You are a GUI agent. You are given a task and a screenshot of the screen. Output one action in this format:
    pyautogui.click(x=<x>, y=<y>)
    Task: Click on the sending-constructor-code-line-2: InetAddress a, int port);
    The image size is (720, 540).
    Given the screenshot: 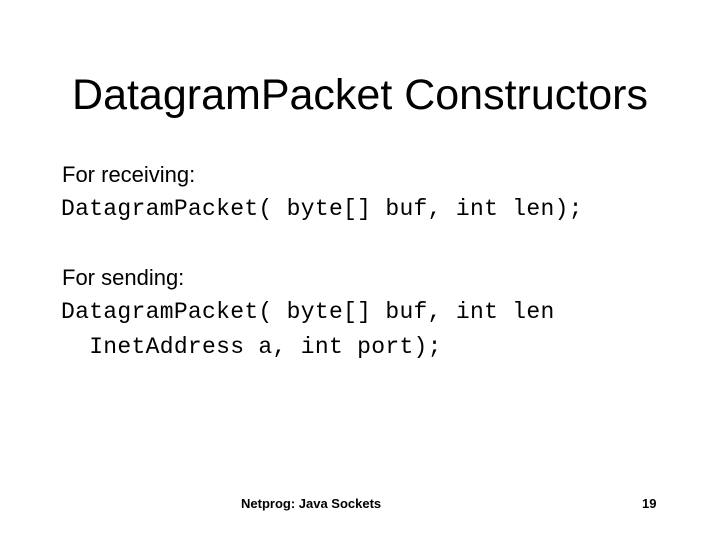 What is the action you would take?
    pyautogui.click(x=251, y=347)
    